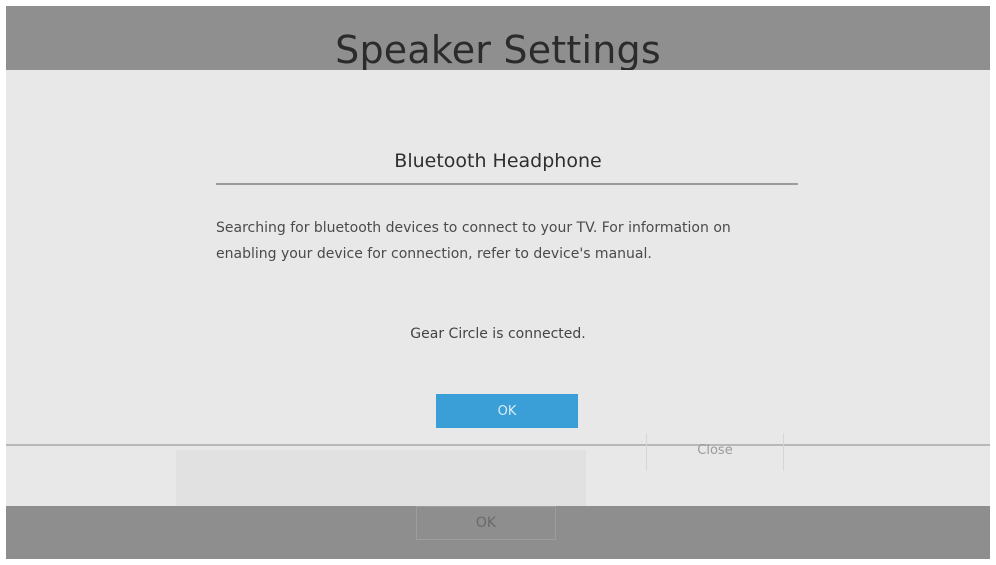 The height and width of the screenshot is (565, 996). I want to click on background-list-row, so click(381, 478).